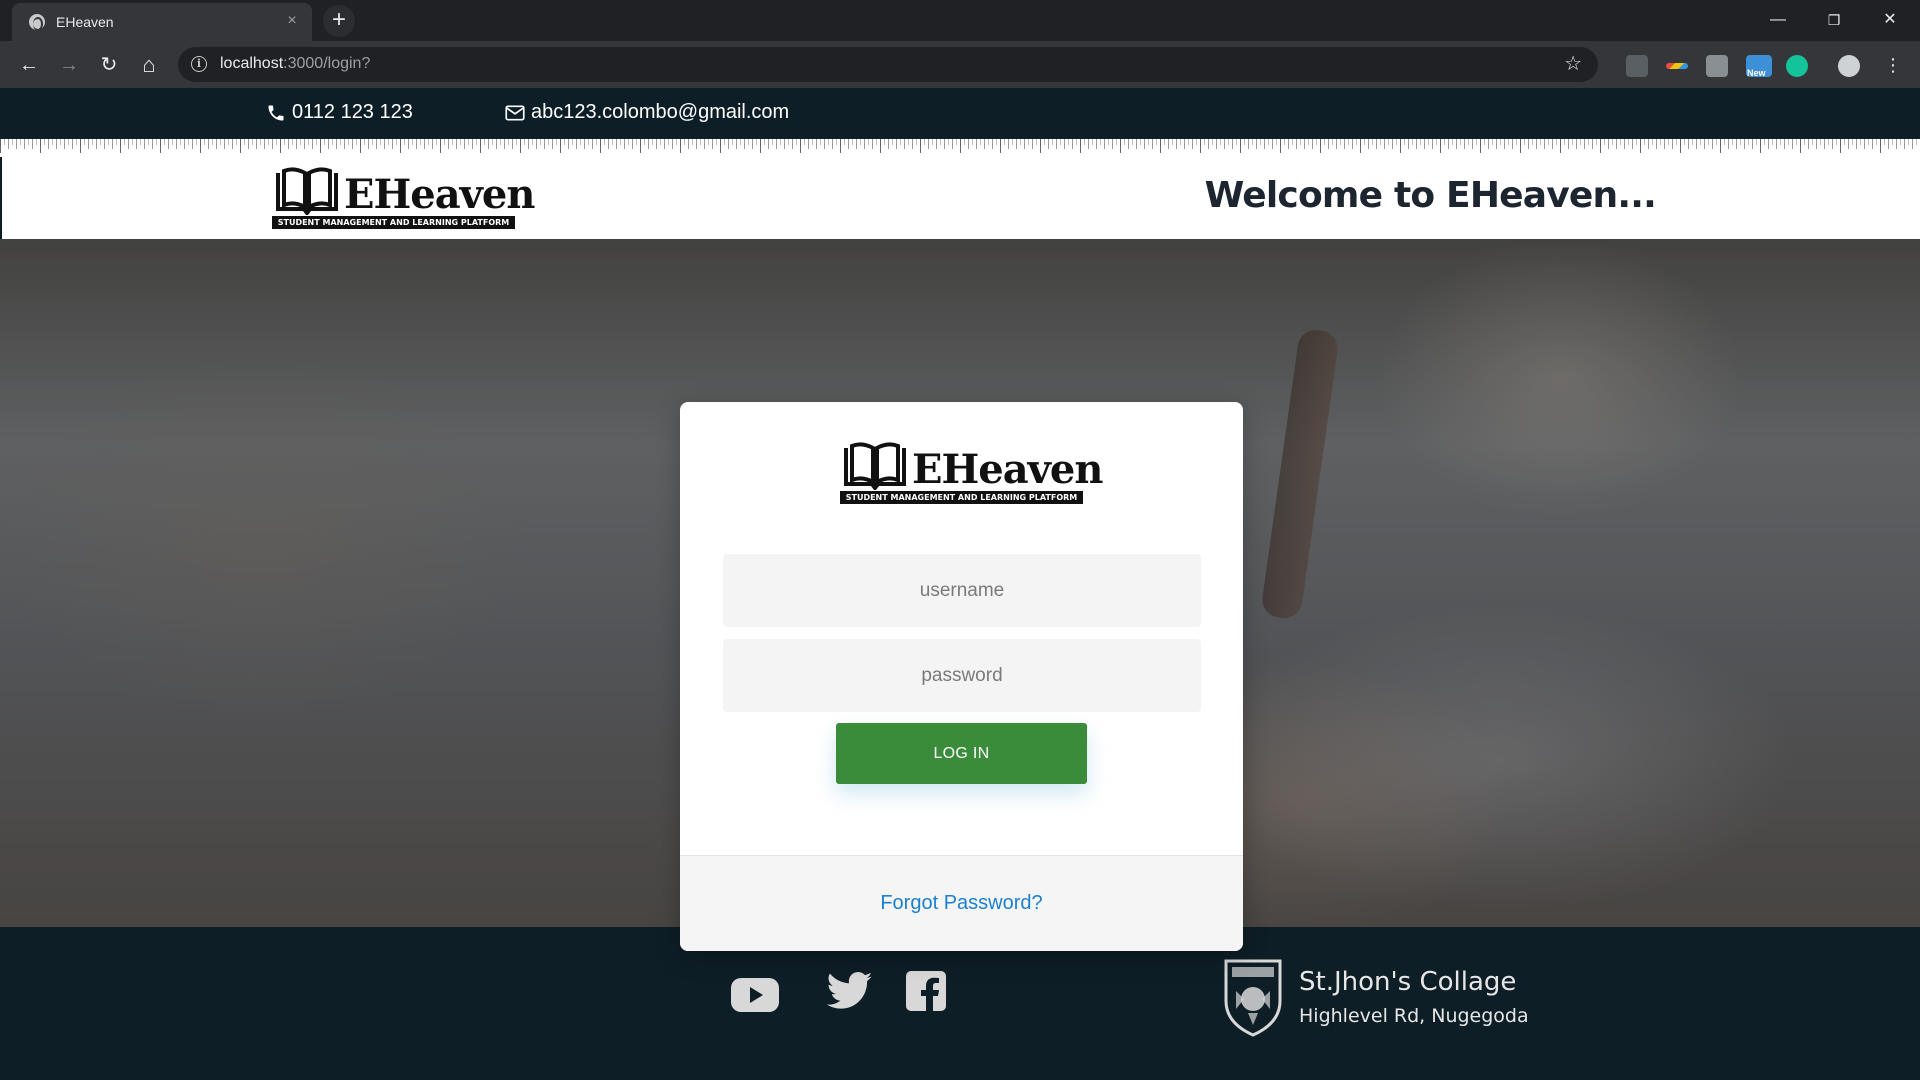 The image size is (1920, 1080). I want to click on url-host: localhost, so click(252, 63).